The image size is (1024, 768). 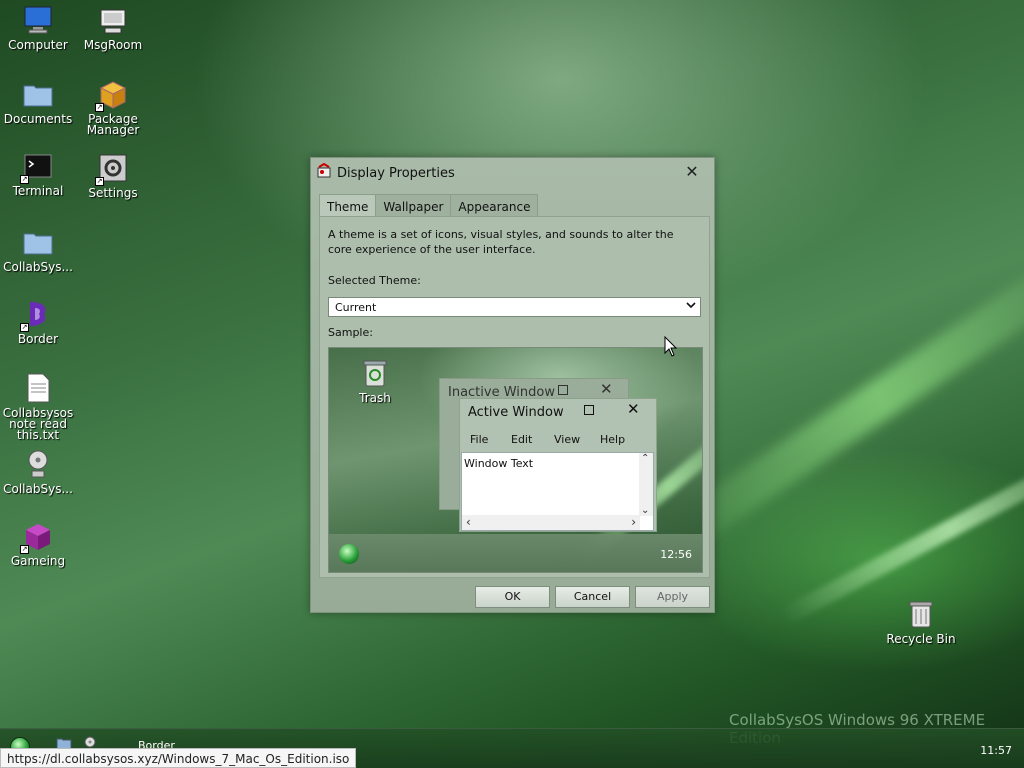 I want to click on close-button: ✕, so click(x=692, y=172).